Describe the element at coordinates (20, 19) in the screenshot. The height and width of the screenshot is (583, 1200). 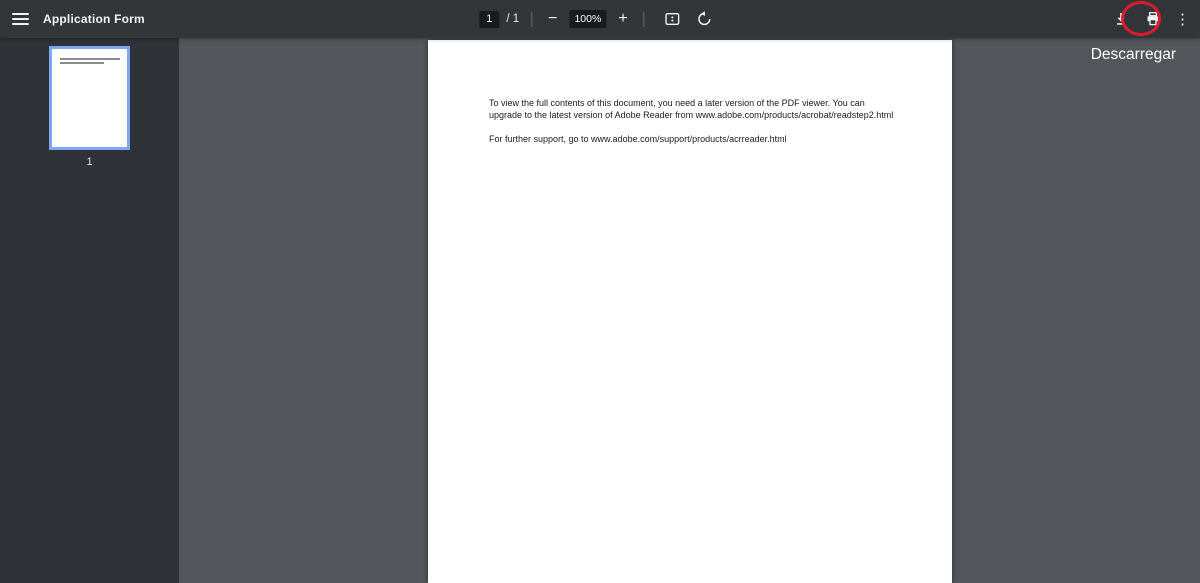
I see `menu-icon` at that location.